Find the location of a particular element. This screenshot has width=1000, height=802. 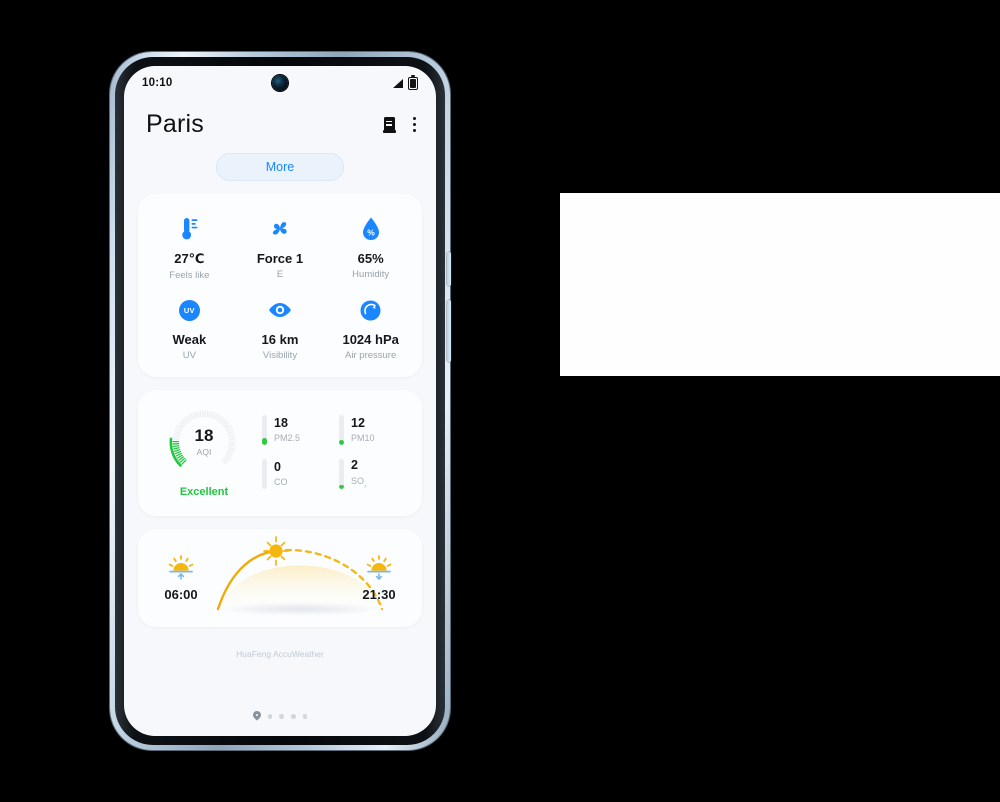

pollutant-so2: 2 SO₂ is located at coordinates (374, 473).